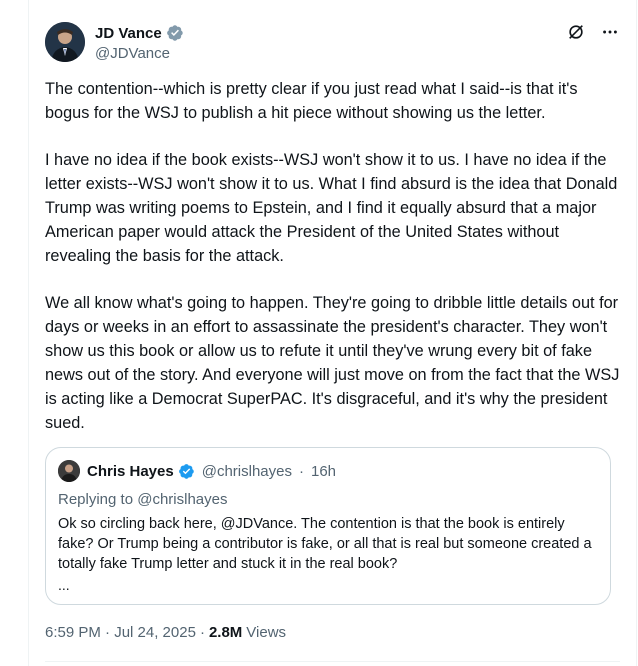  Describe the element at coordinates (266, 632) in the screenshot. I see `views-label: Views` at that location.